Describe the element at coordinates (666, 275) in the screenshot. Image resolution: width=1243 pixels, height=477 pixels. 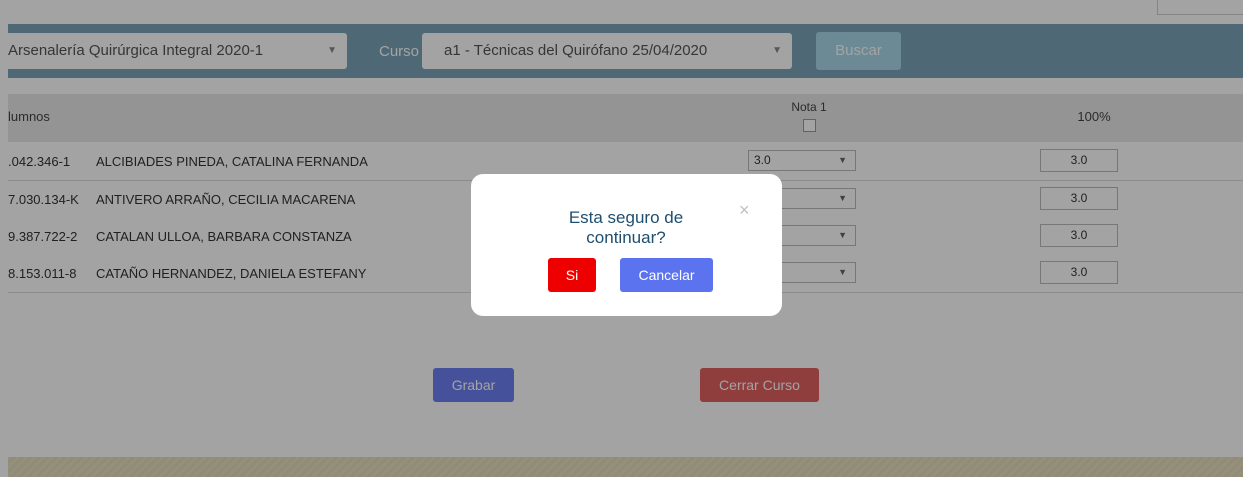
I see `cancel-button: Cancelar` at that location.